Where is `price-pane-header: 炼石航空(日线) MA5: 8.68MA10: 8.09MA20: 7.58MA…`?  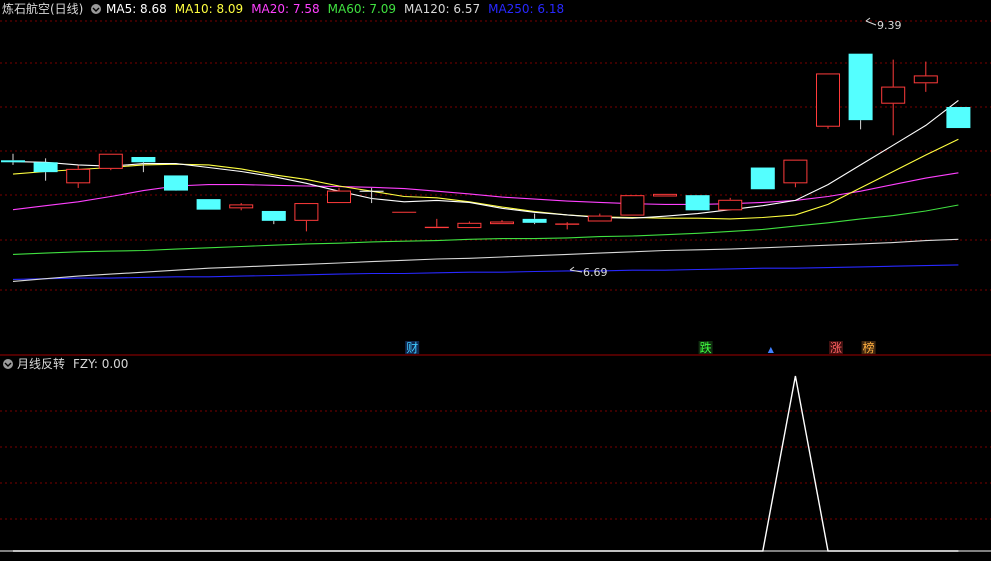
price-pane-header: 炼石航空(日线) MA5: 8.68MA10: 8.09MA20: 7.58MA… is located at coordinates (283, 8).